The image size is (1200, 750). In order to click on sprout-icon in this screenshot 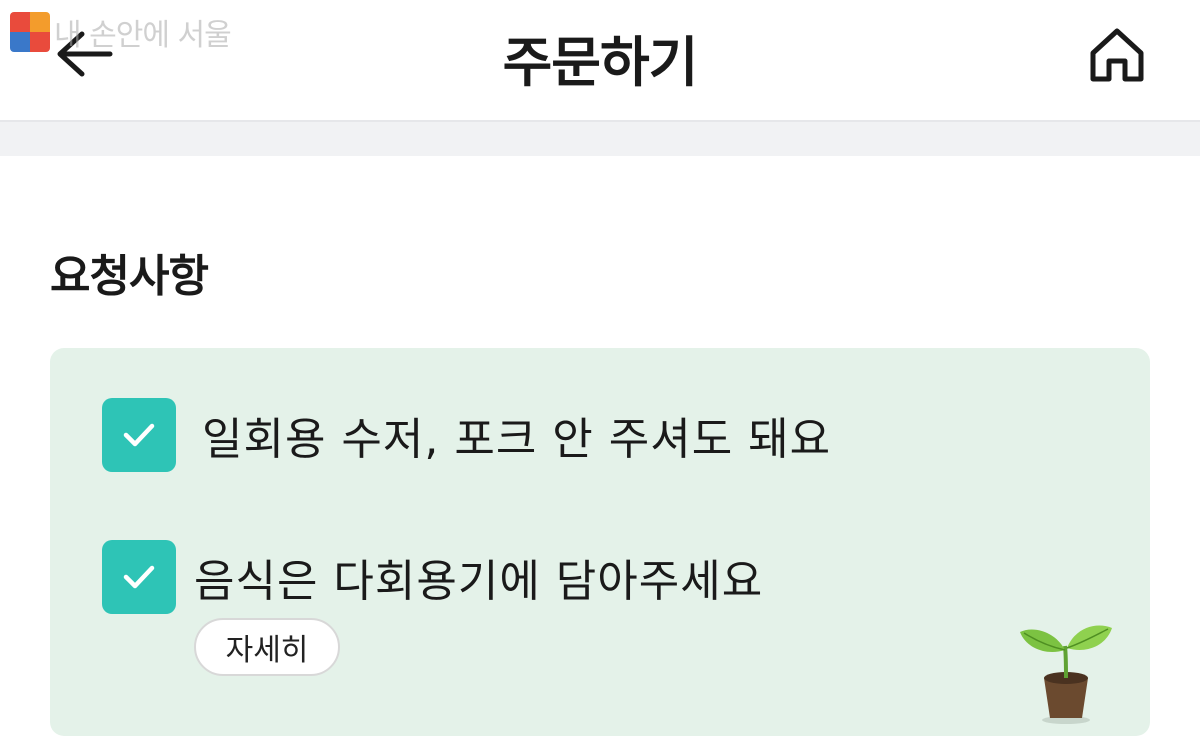, I will do `click(1066, 674)`.